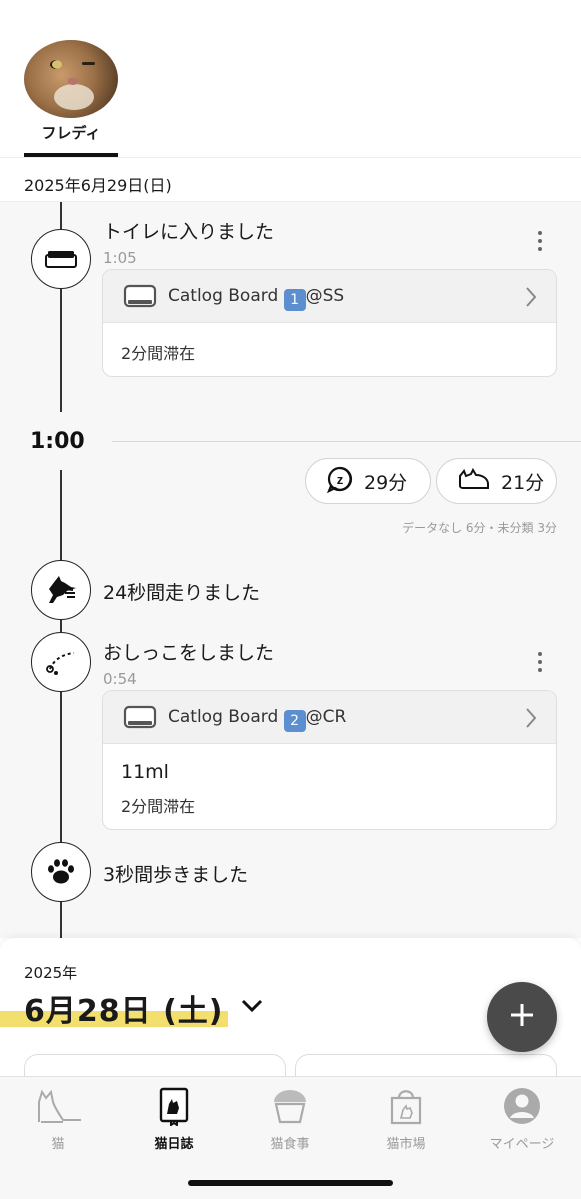 The height and width of the screenshot is (1199, 581). Describe the element at coordinates (474, 481) in the screenshot. I see `resting-cat-icon` at that location.